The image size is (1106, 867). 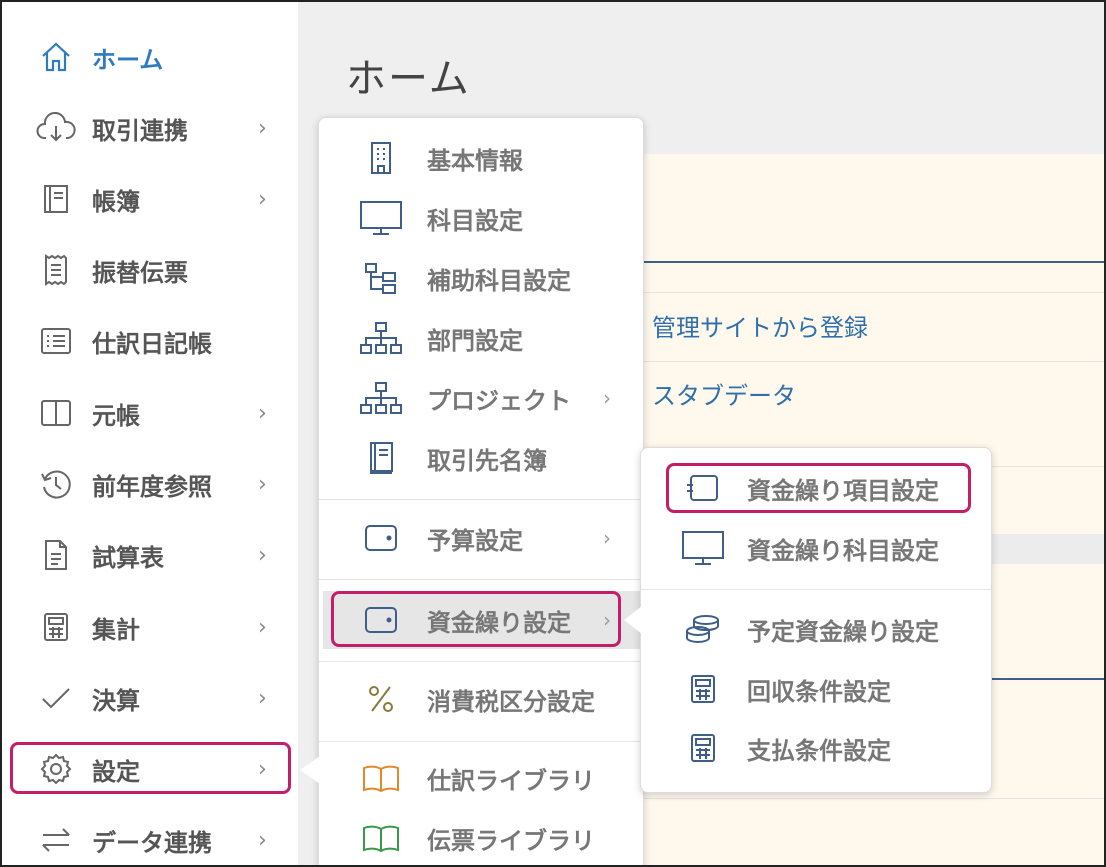 I want to click on swap-icon, so click(x=56, y=840).